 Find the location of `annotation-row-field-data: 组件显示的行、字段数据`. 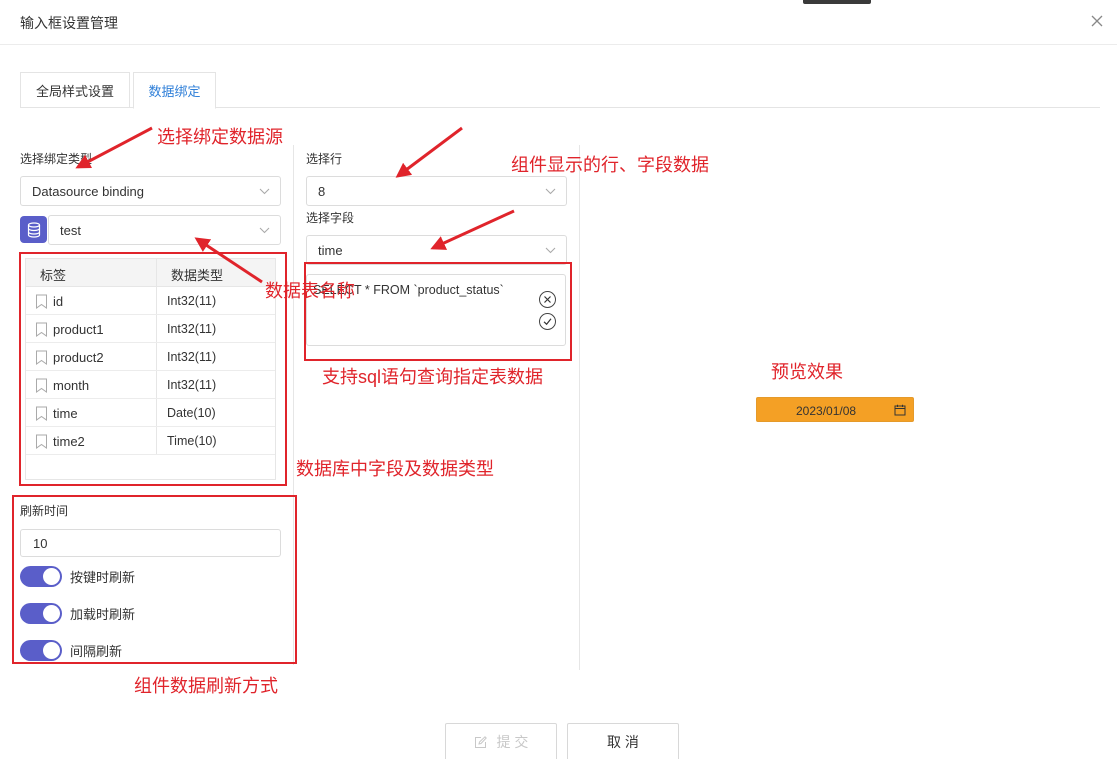

annotation-row-field-data: 组件显示的行、字段数据 is located at coordinates (610, 165).